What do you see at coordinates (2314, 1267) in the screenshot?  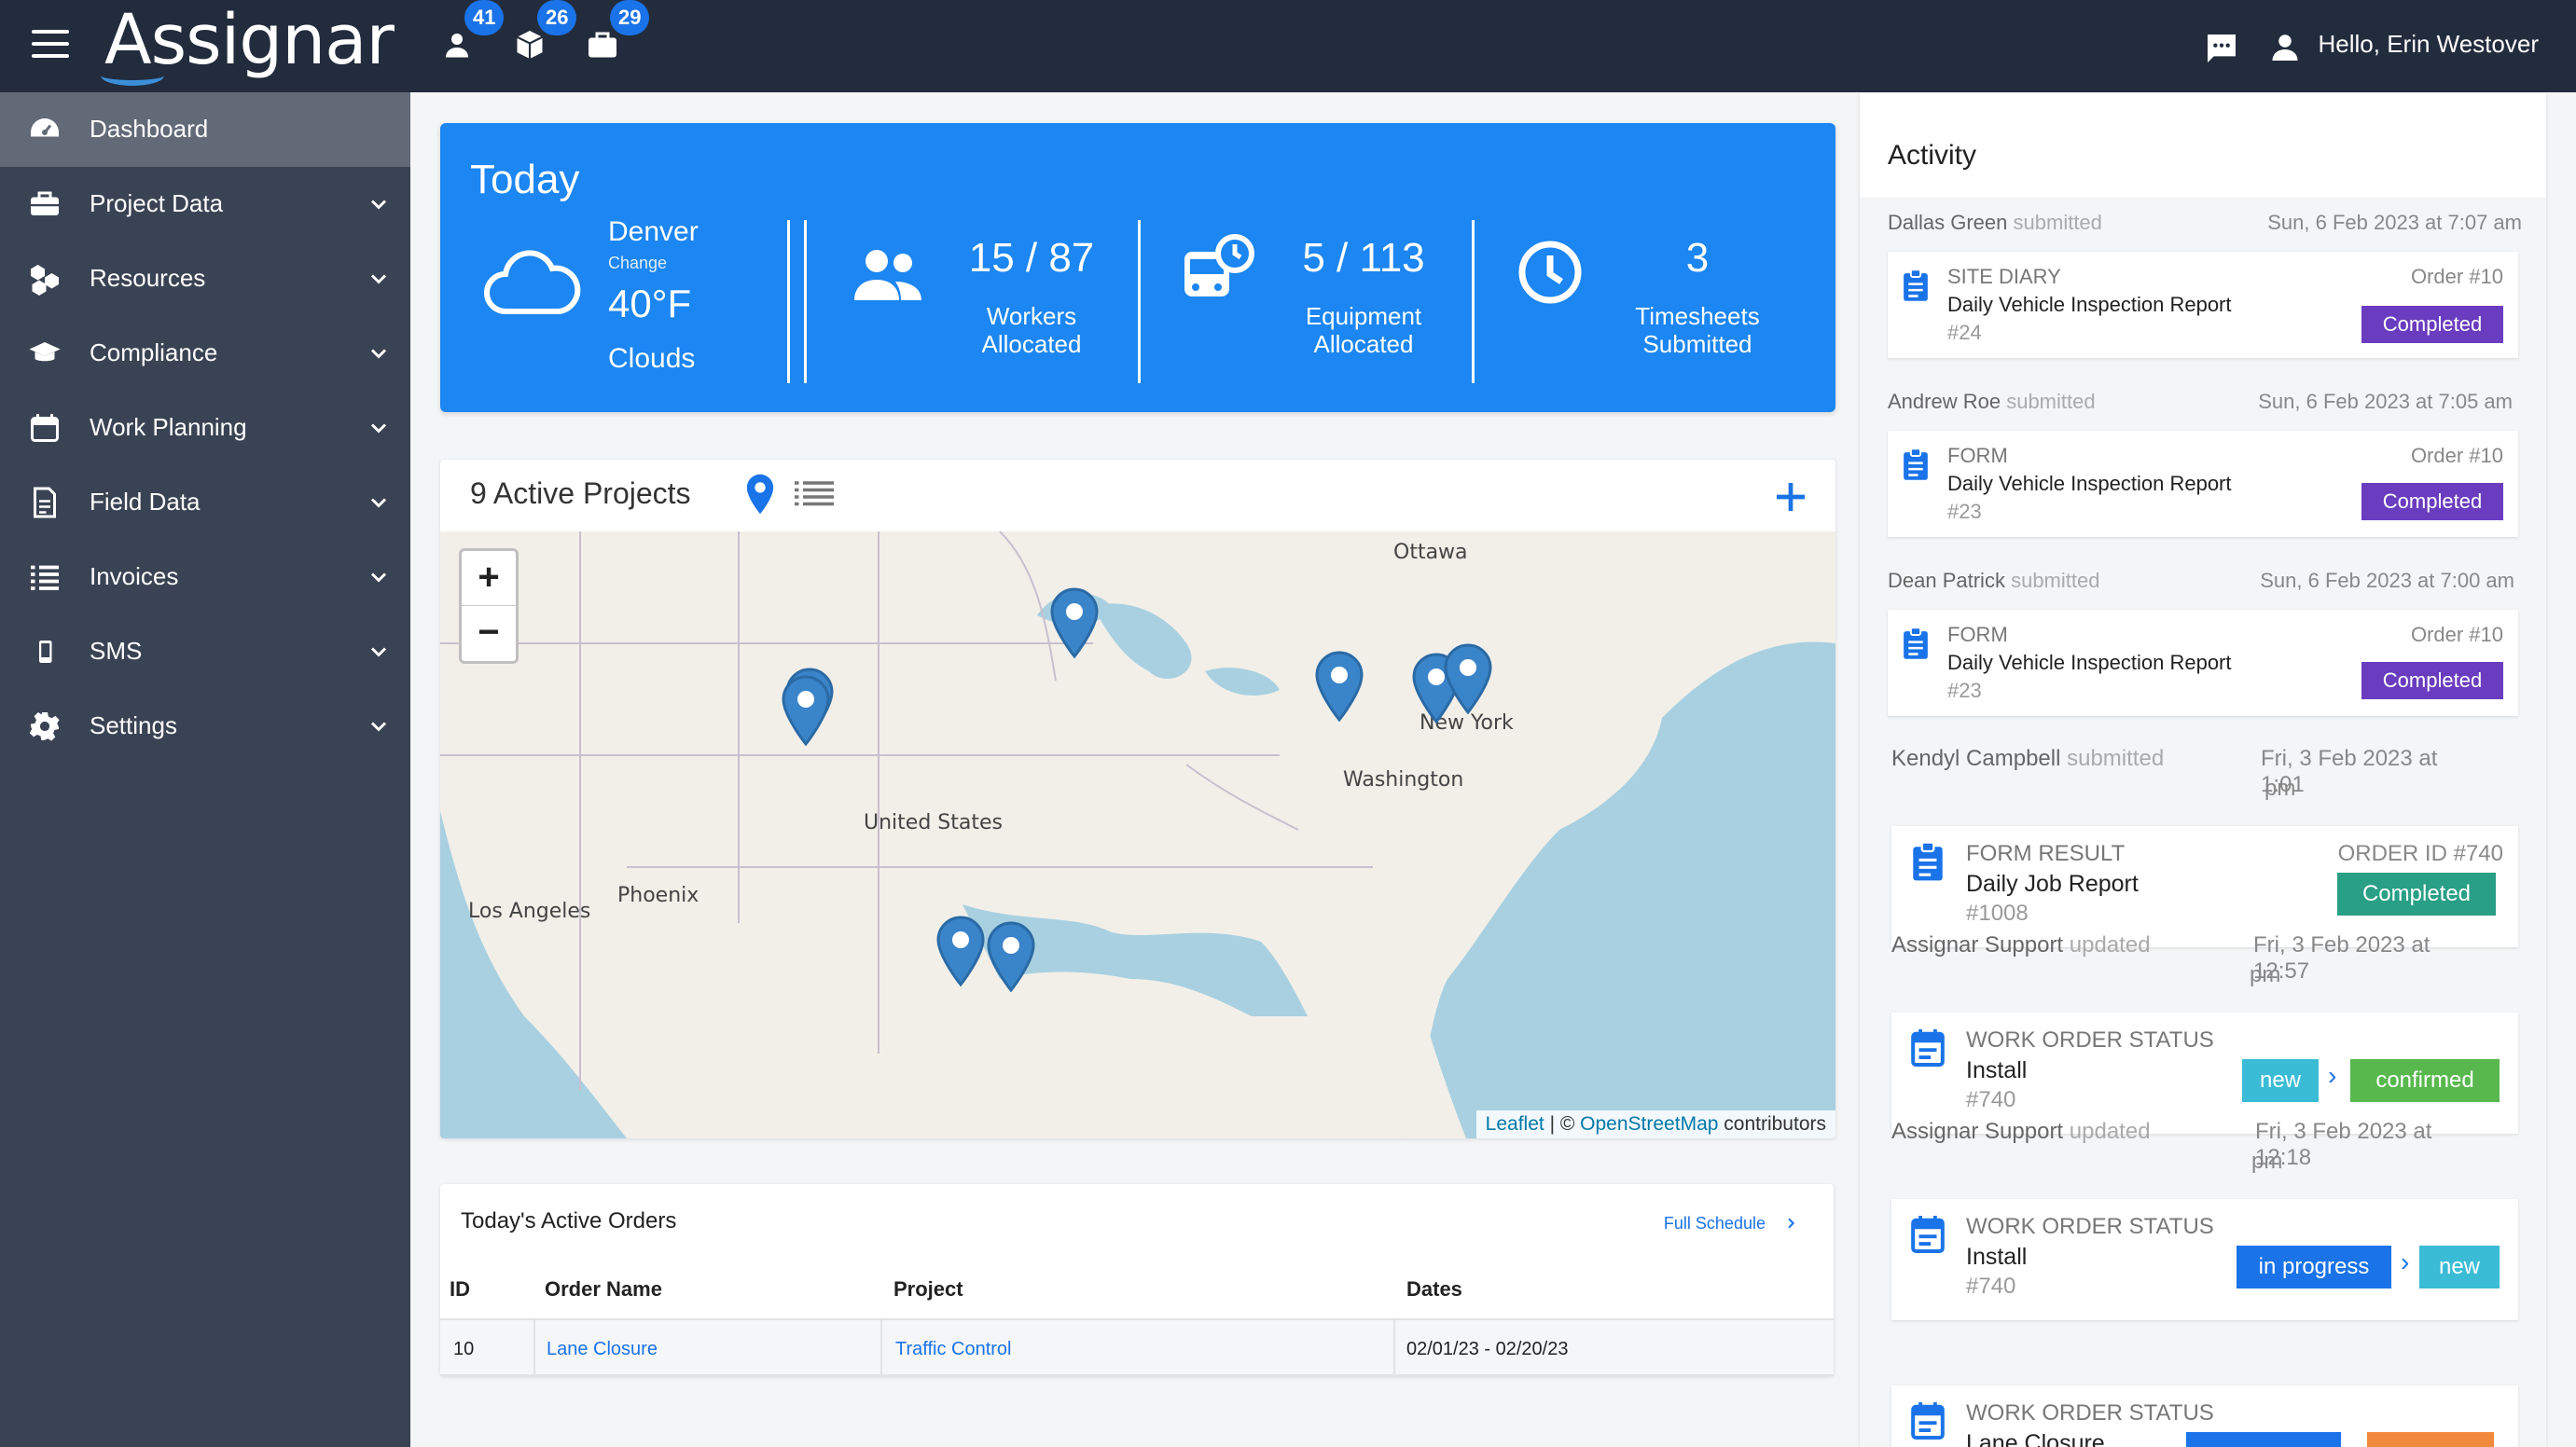 I see `status-from-badge: in progress` at bounding box center [2314, 1267].